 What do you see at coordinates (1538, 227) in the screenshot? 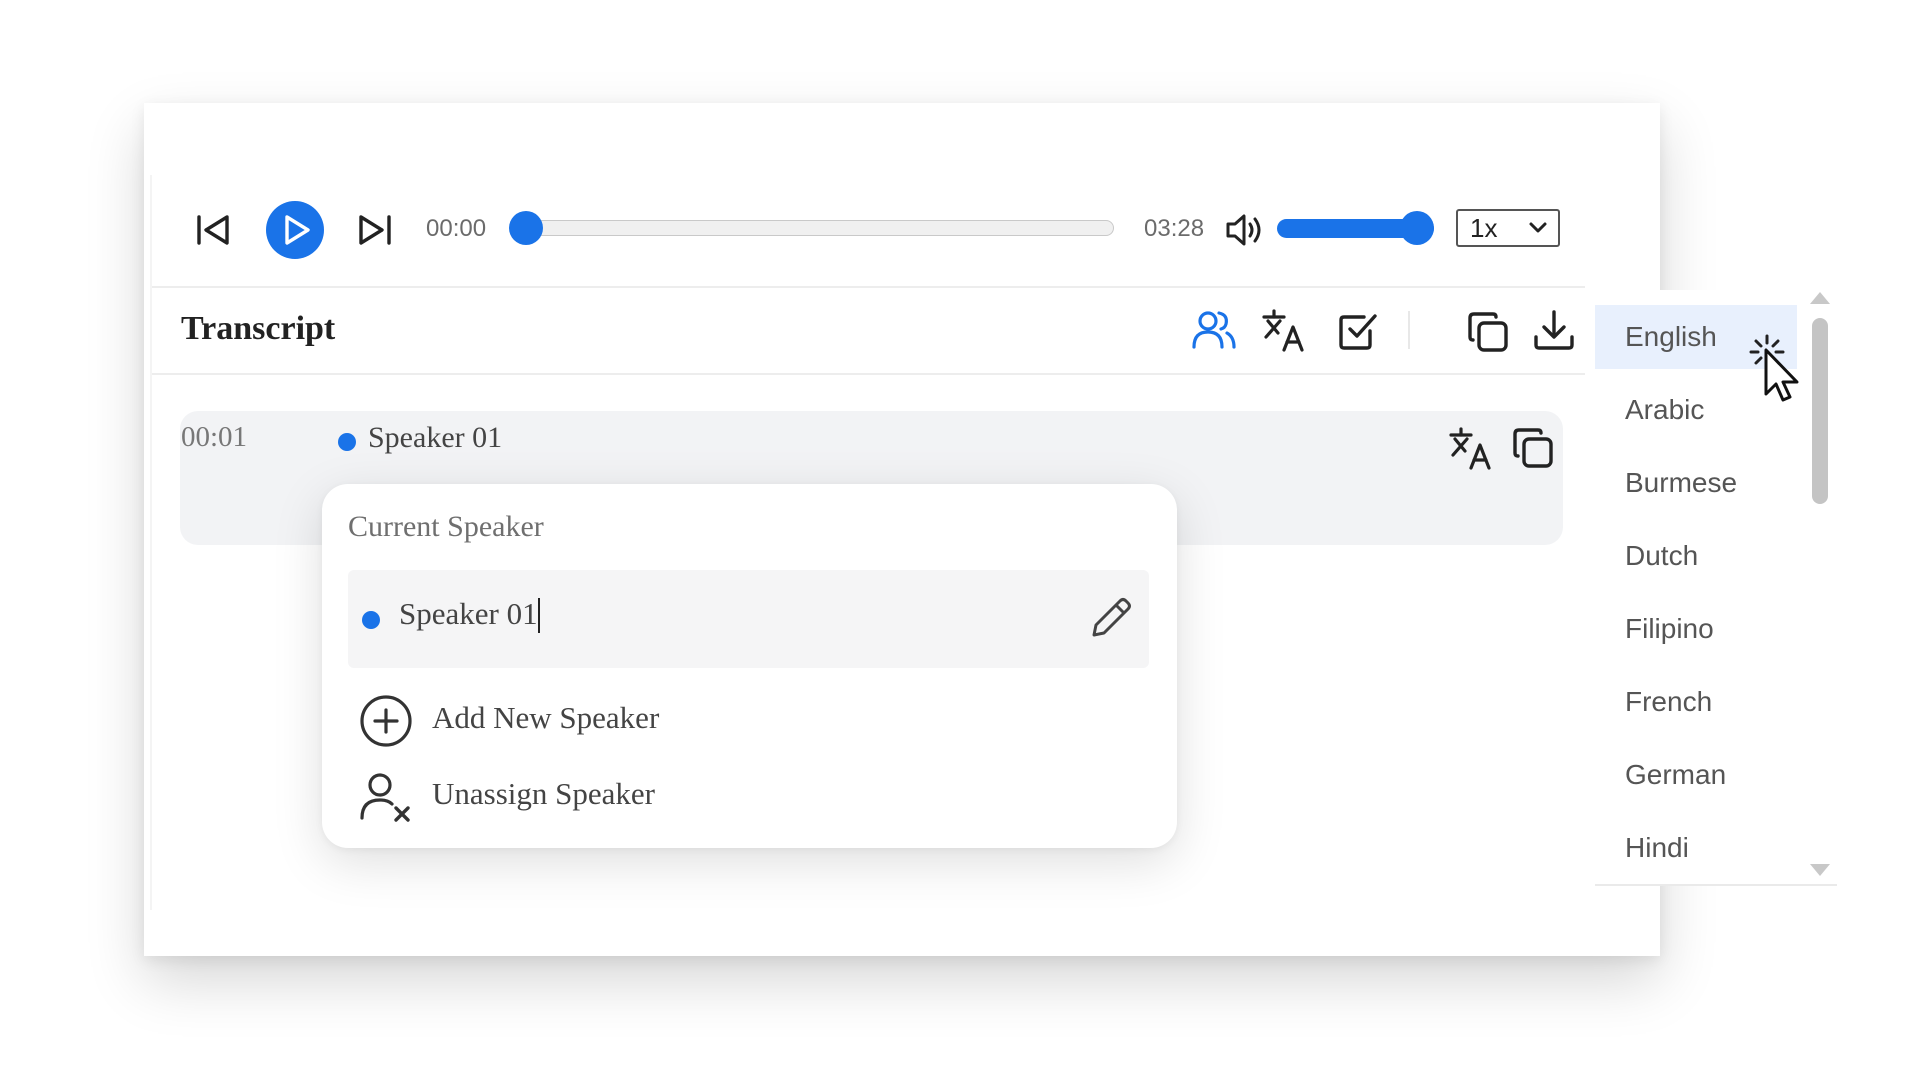
I see `chevron-down-icon` at bounding box center [1538, 227].